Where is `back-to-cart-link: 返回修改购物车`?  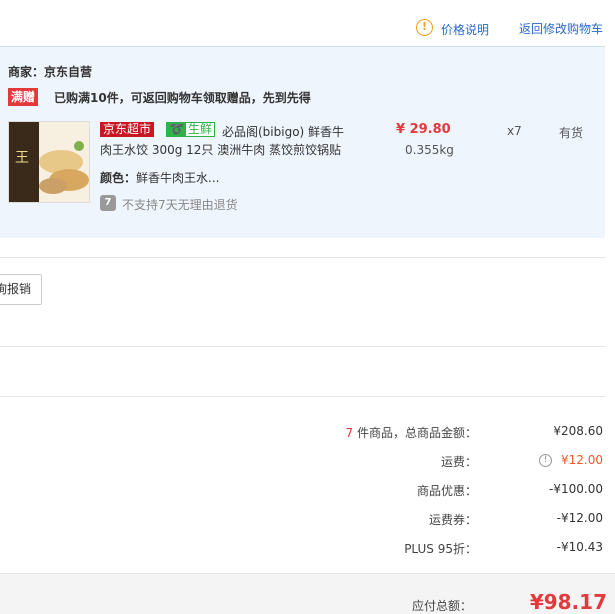 back-to-cart-link: 返回修改购物车 is located at coordinates (561, 28).